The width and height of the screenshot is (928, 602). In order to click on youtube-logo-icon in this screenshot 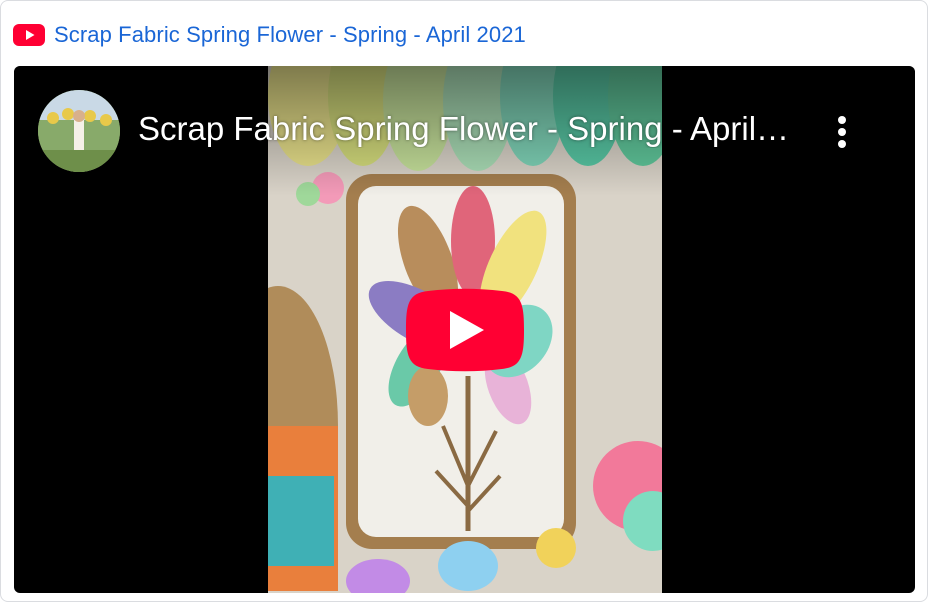, I will do `click(29, 35)`.